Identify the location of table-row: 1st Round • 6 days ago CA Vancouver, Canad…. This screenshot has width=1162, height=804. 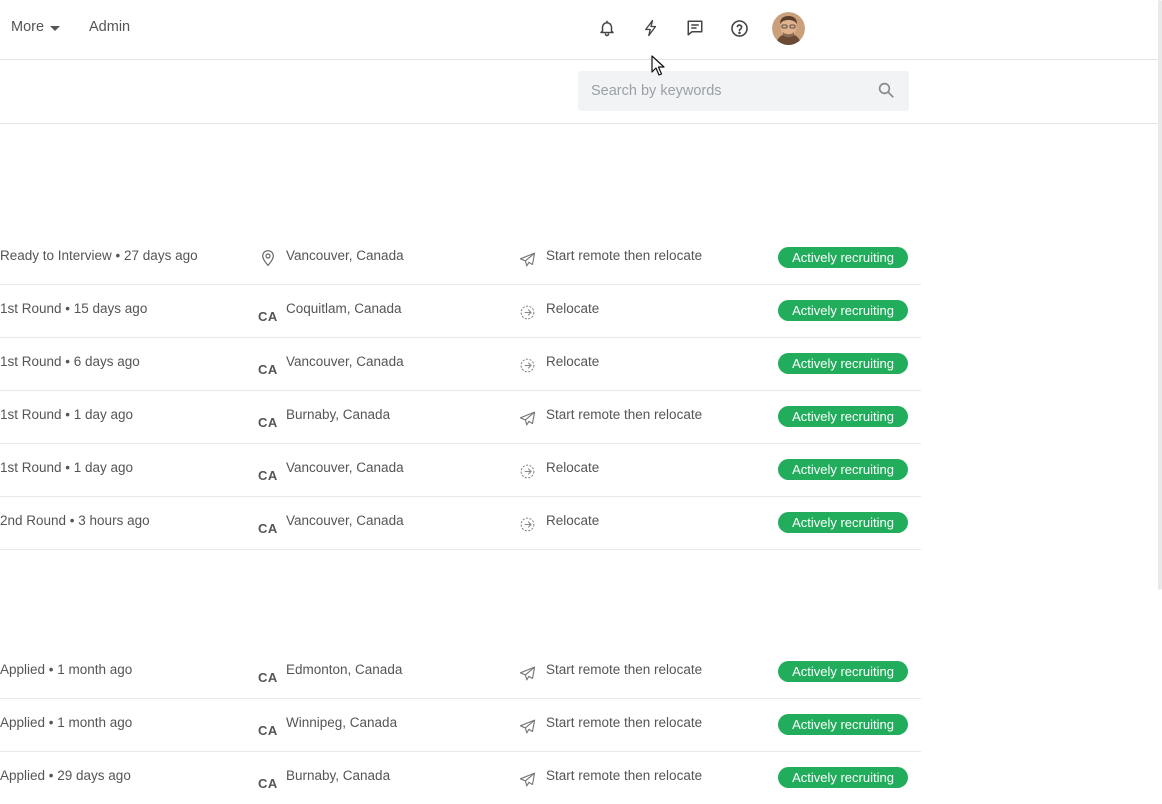
(460, 364).